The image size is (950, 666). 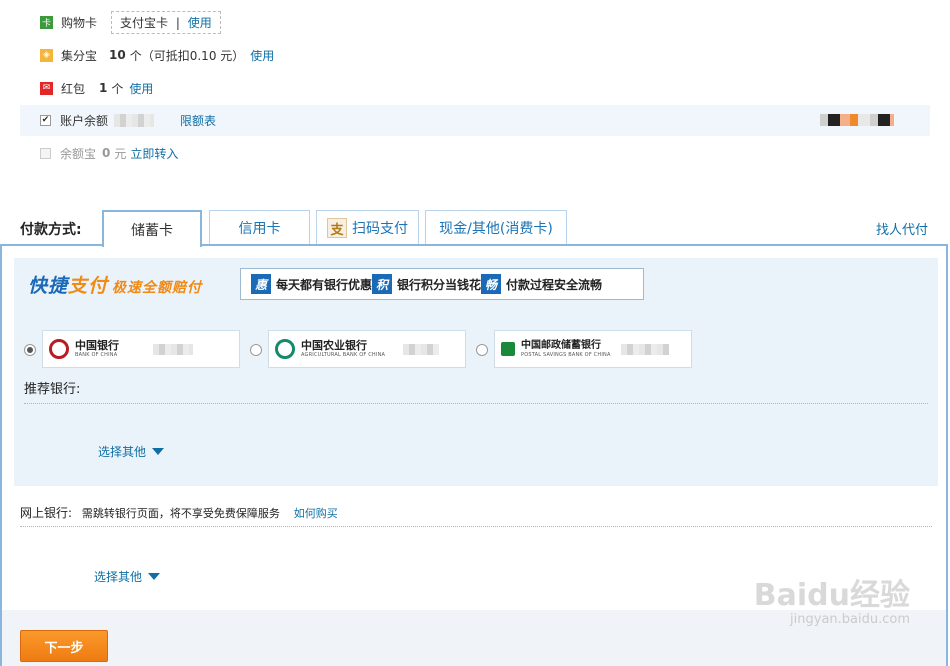 I want to click on bank-option-psbc: 中国邮政储蓄银行 POSTAL SAVINGS BANK OF CHINA, so click(x=593, y=349).